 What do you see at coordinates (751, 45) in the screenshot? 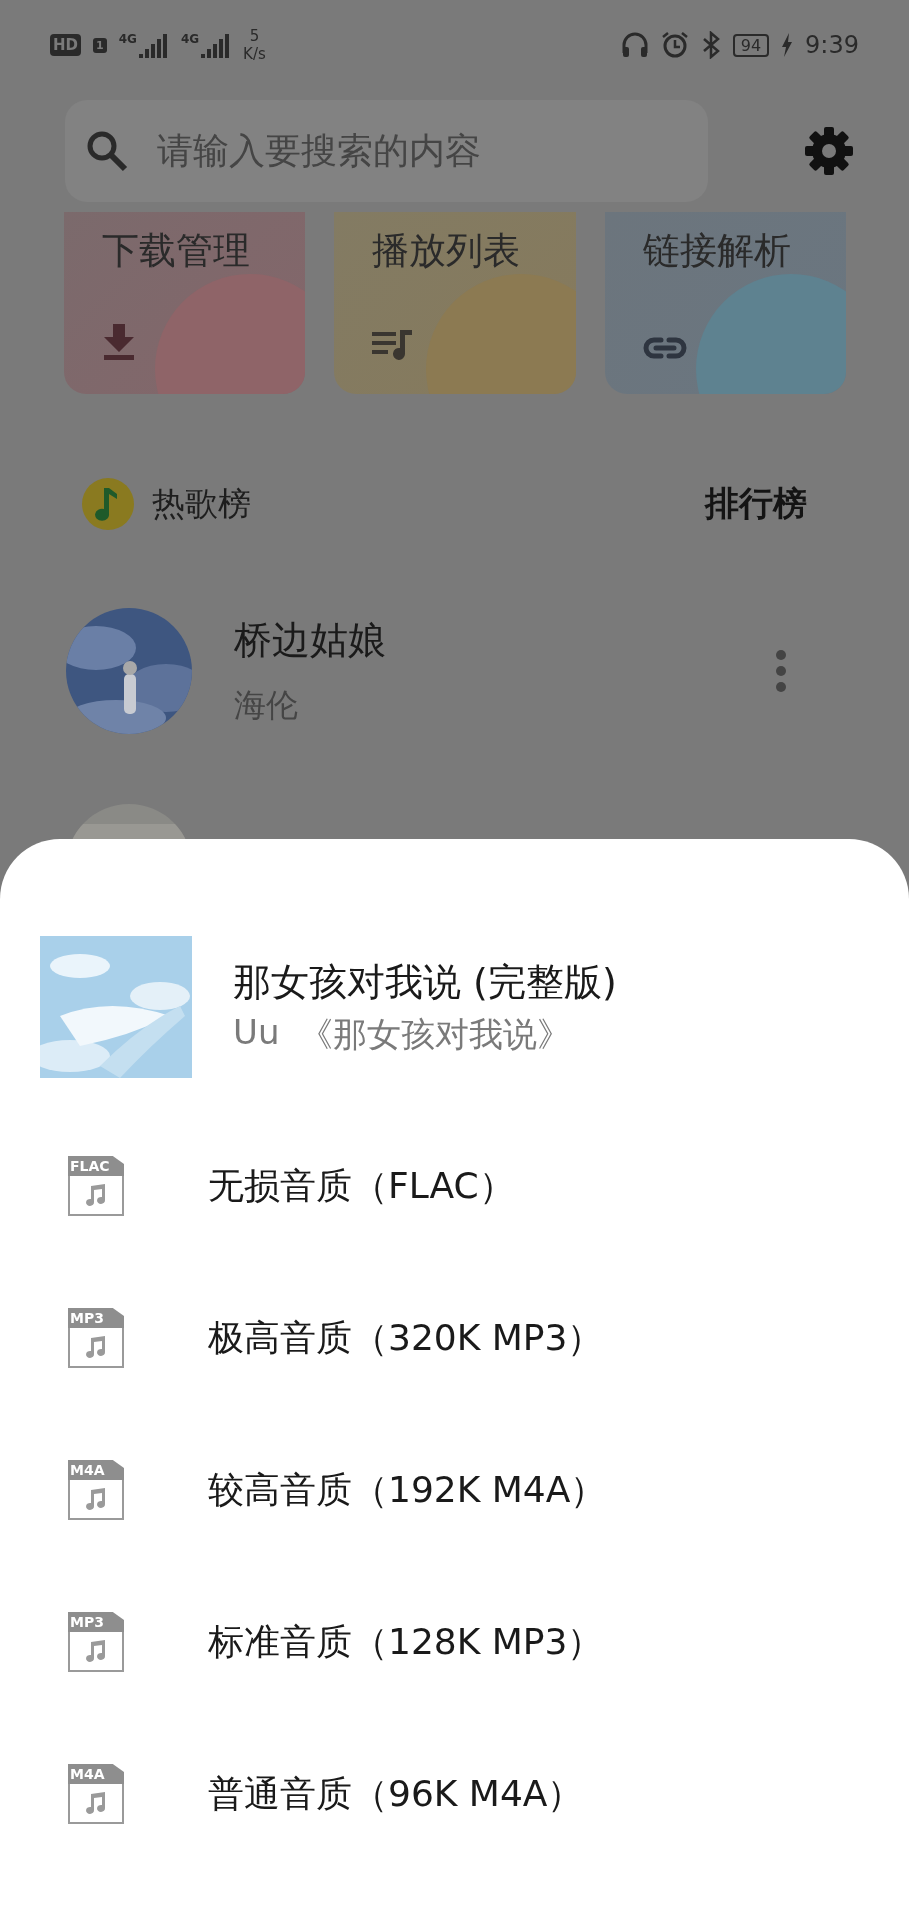
I see `battery-icon: 94` at bounding box center [751, 45].